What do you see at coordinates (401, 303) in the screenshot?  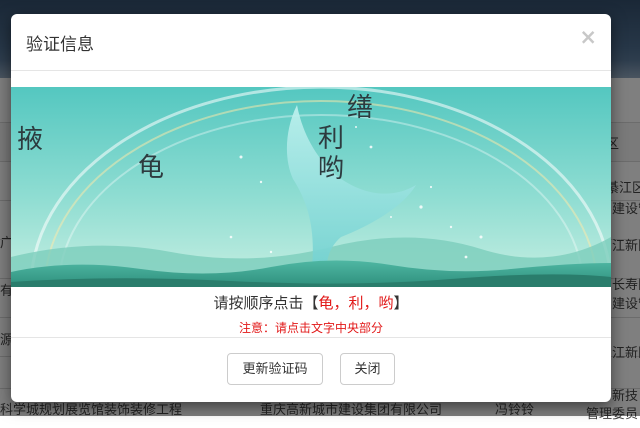 I see `instruction-bracket-close: 】` at bounding box center [401, 303].